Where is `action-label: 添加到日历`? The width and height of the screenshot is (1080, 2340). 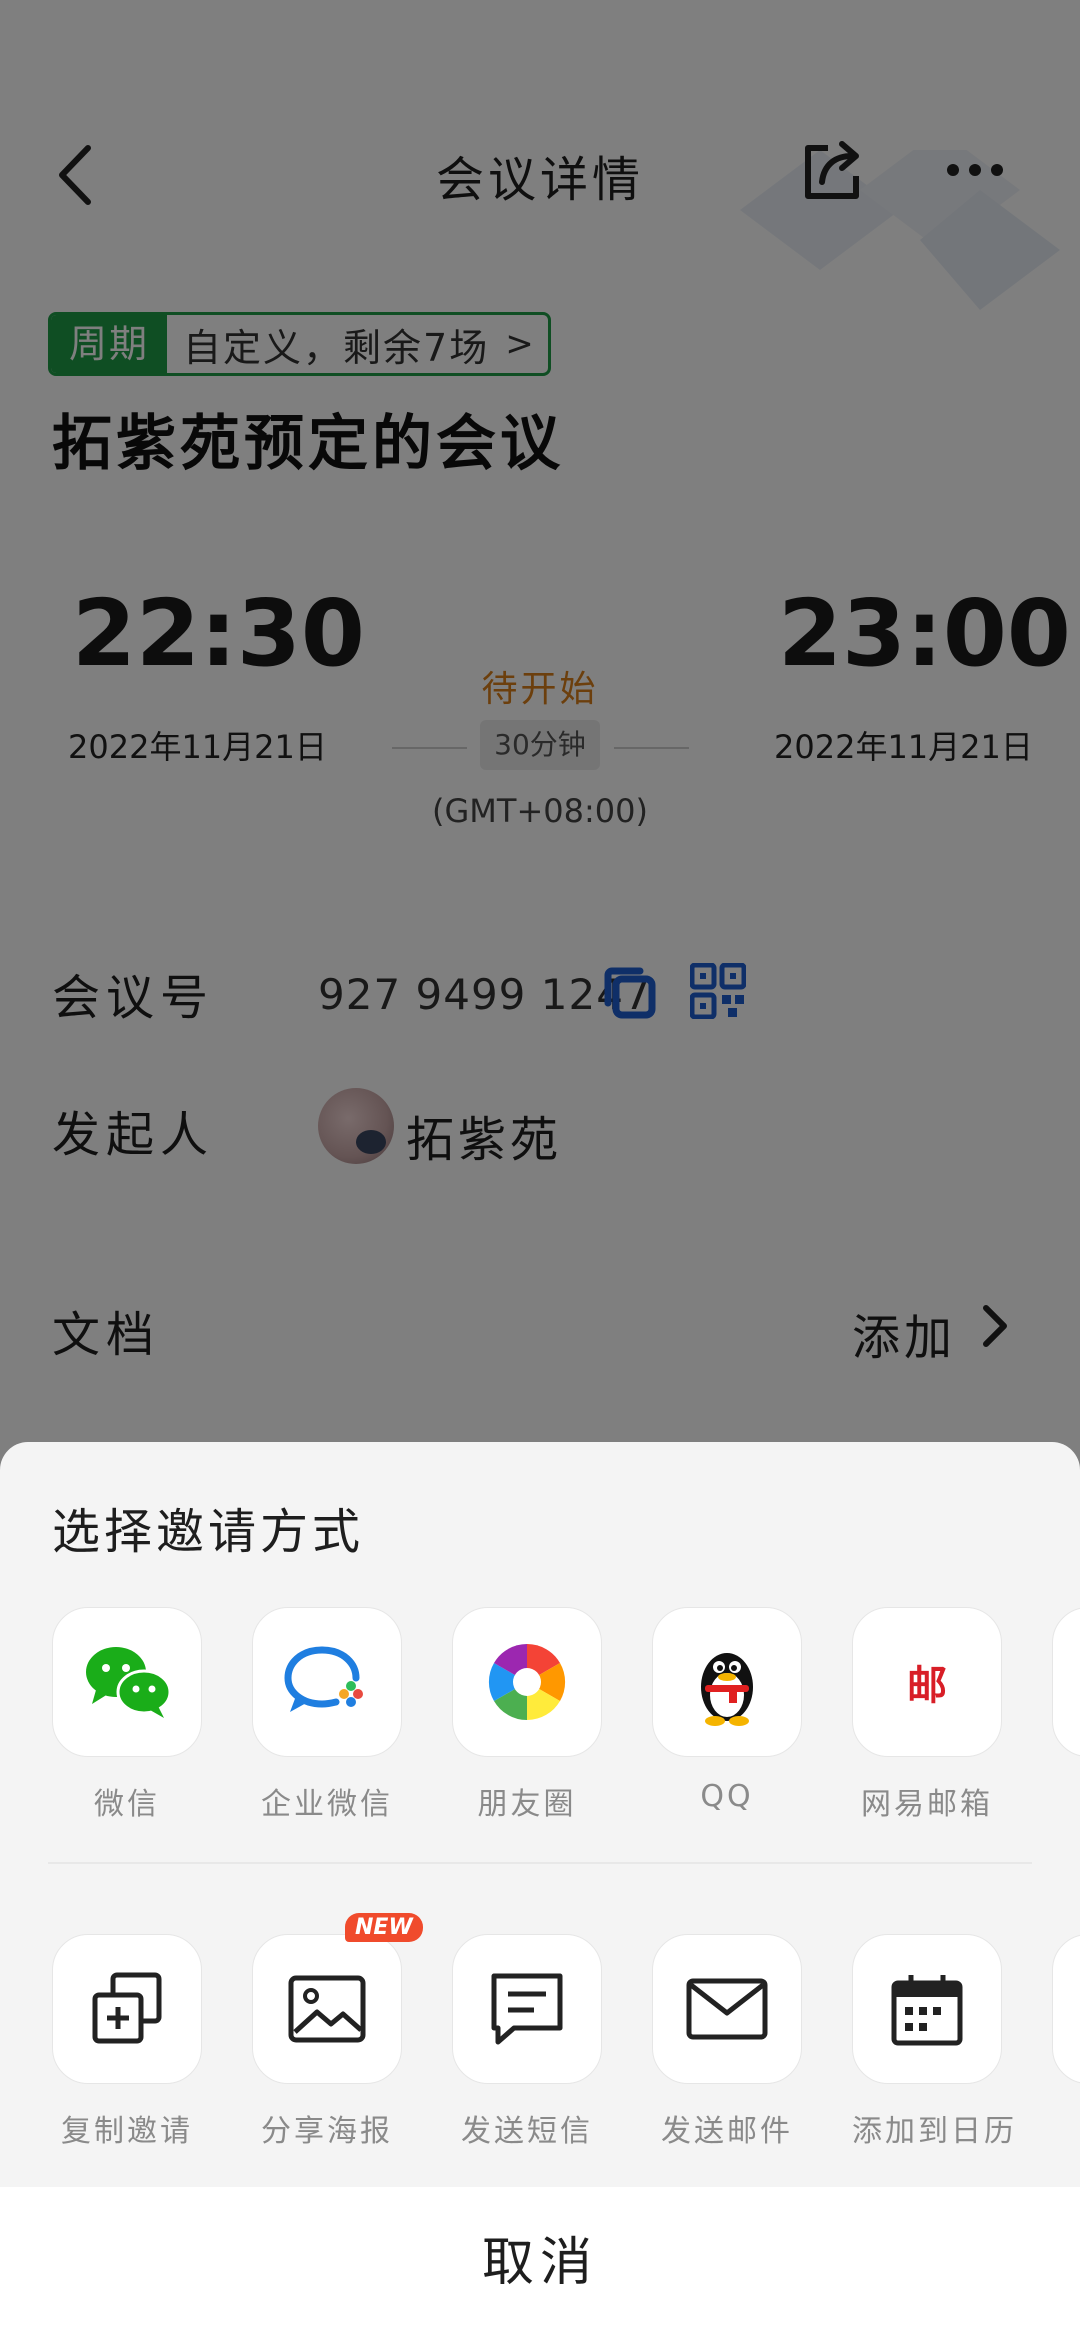 action-label: 添加到日历 is located at coordinates (934, 2131).